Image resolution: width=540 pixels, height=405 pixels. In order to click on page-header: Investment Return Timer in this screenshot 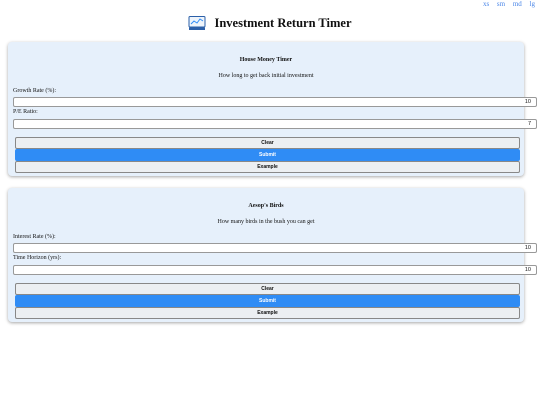, I will do `click(270, 23)`.